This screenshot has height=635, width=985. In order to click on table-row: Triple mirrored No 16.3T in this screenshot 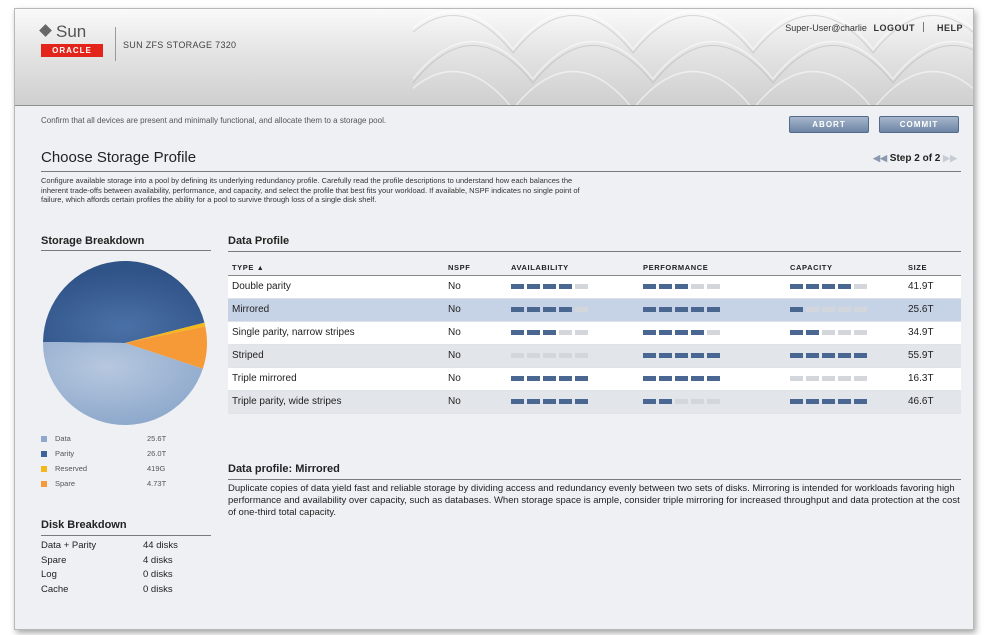, I will do `click(594, 379)`.